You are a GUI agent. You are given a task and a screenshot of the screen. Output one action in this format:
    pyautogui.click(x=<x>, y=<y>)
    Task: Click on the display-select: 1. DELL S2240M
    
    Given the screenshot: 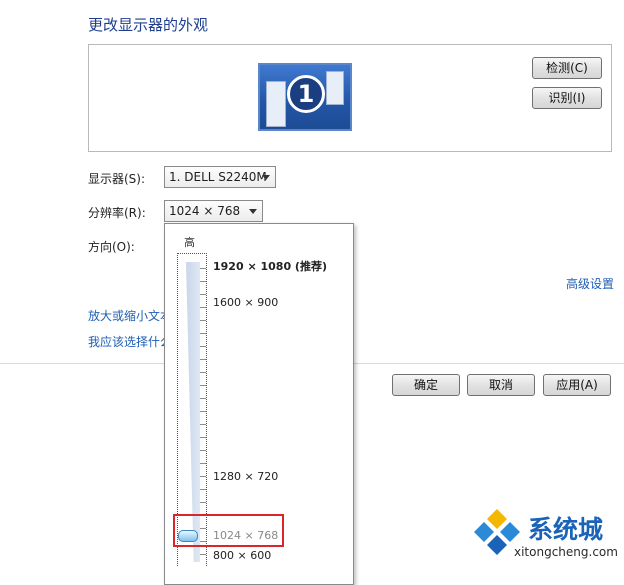 What is the action you would take?
    pyautogui.click(x=220, y=177)
    